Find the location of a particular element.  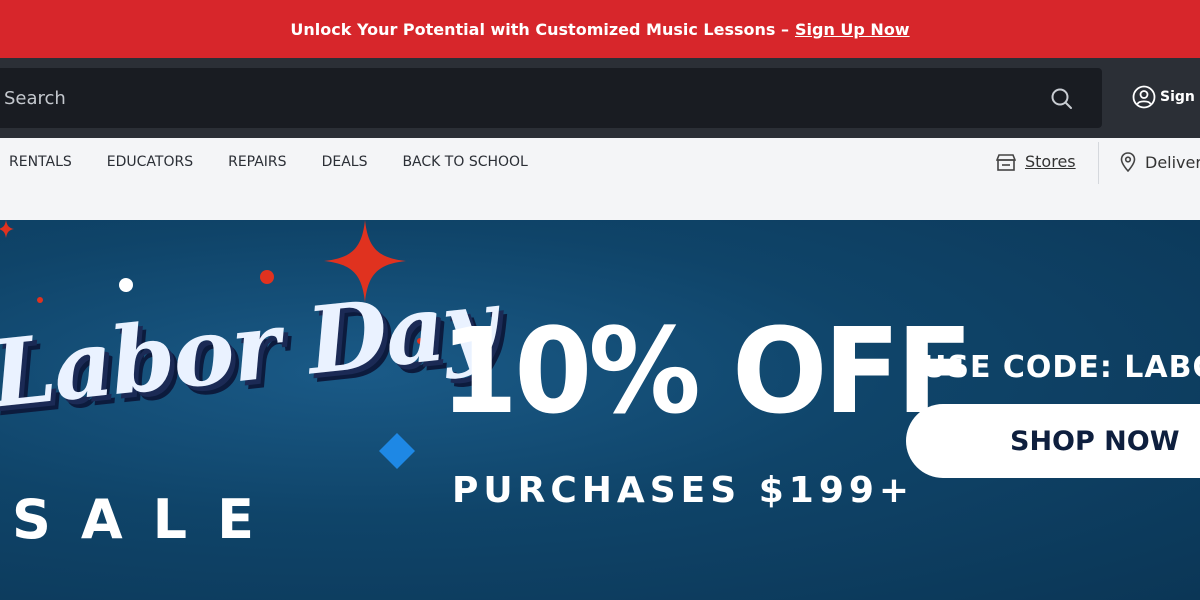

hero-offer-headline: 10% OFF is located at coordinates (706, 371).